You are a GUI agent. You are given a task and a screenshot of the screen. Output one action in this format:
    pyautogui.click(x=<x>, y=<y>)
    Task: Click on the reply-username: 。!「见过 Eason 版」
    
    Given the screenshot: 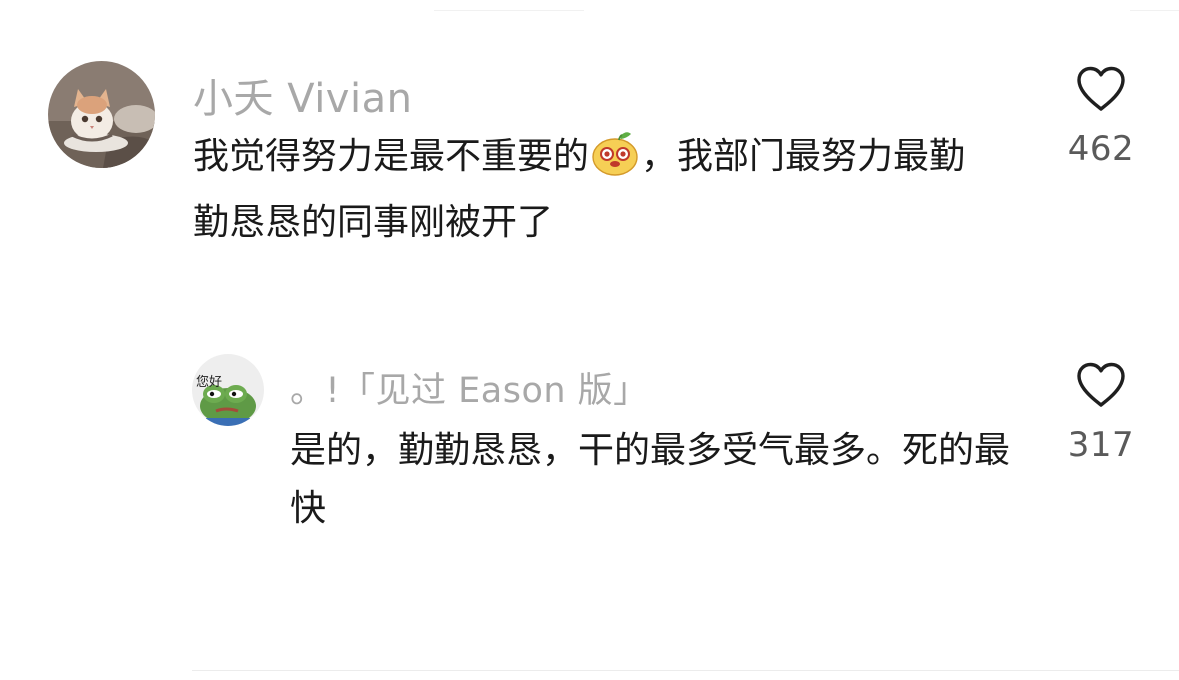 What is the action you would take?
    pyautogui.click(x=469, y=387)
    